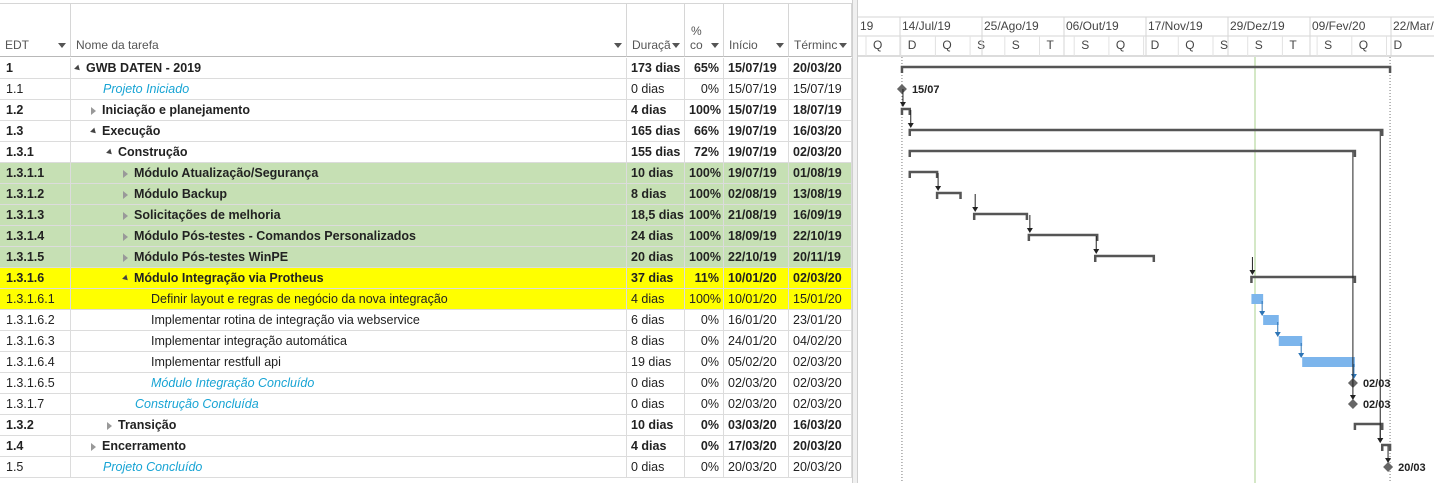 Image resolution: width=1434 pixels, height=483 pixels. What do you see at coordinates (35, 257) in the screenshot?
I see `task-edt-cell: 1.3.1.5` at bounding box center [35, 257].